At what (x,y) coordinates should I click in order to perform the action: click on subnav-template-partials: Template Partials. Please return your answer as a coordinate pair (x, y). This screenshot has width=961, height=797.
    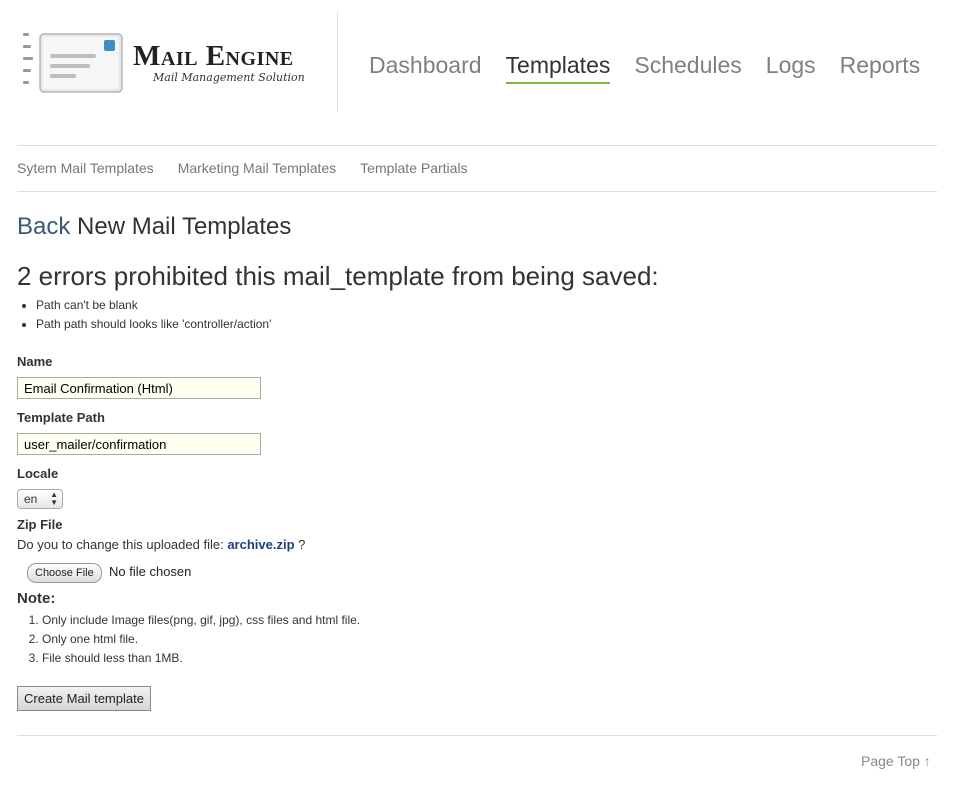
    Looking at the image, I should click on (413, 168).